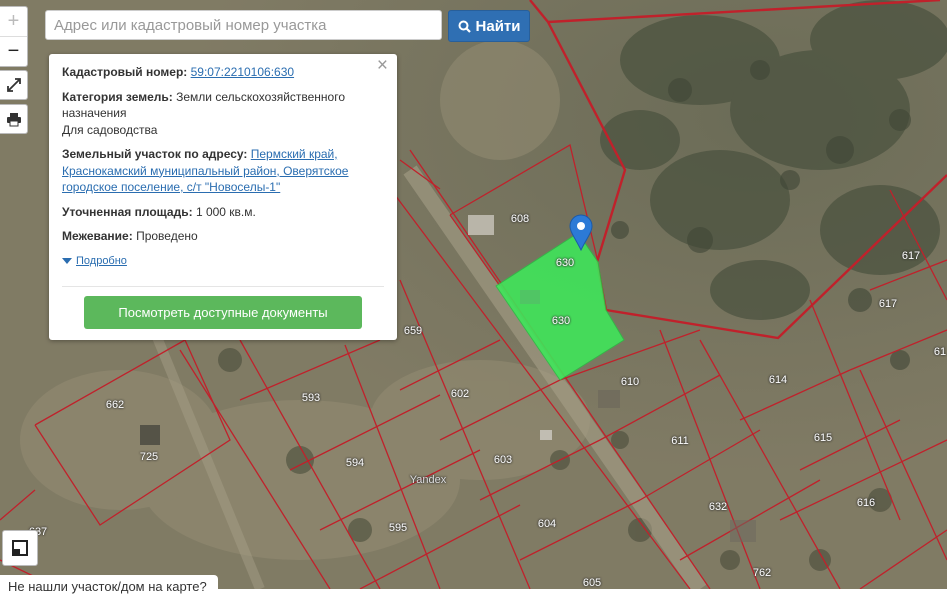  I want to click on more-details-label: Подробно, so click(101, 260).